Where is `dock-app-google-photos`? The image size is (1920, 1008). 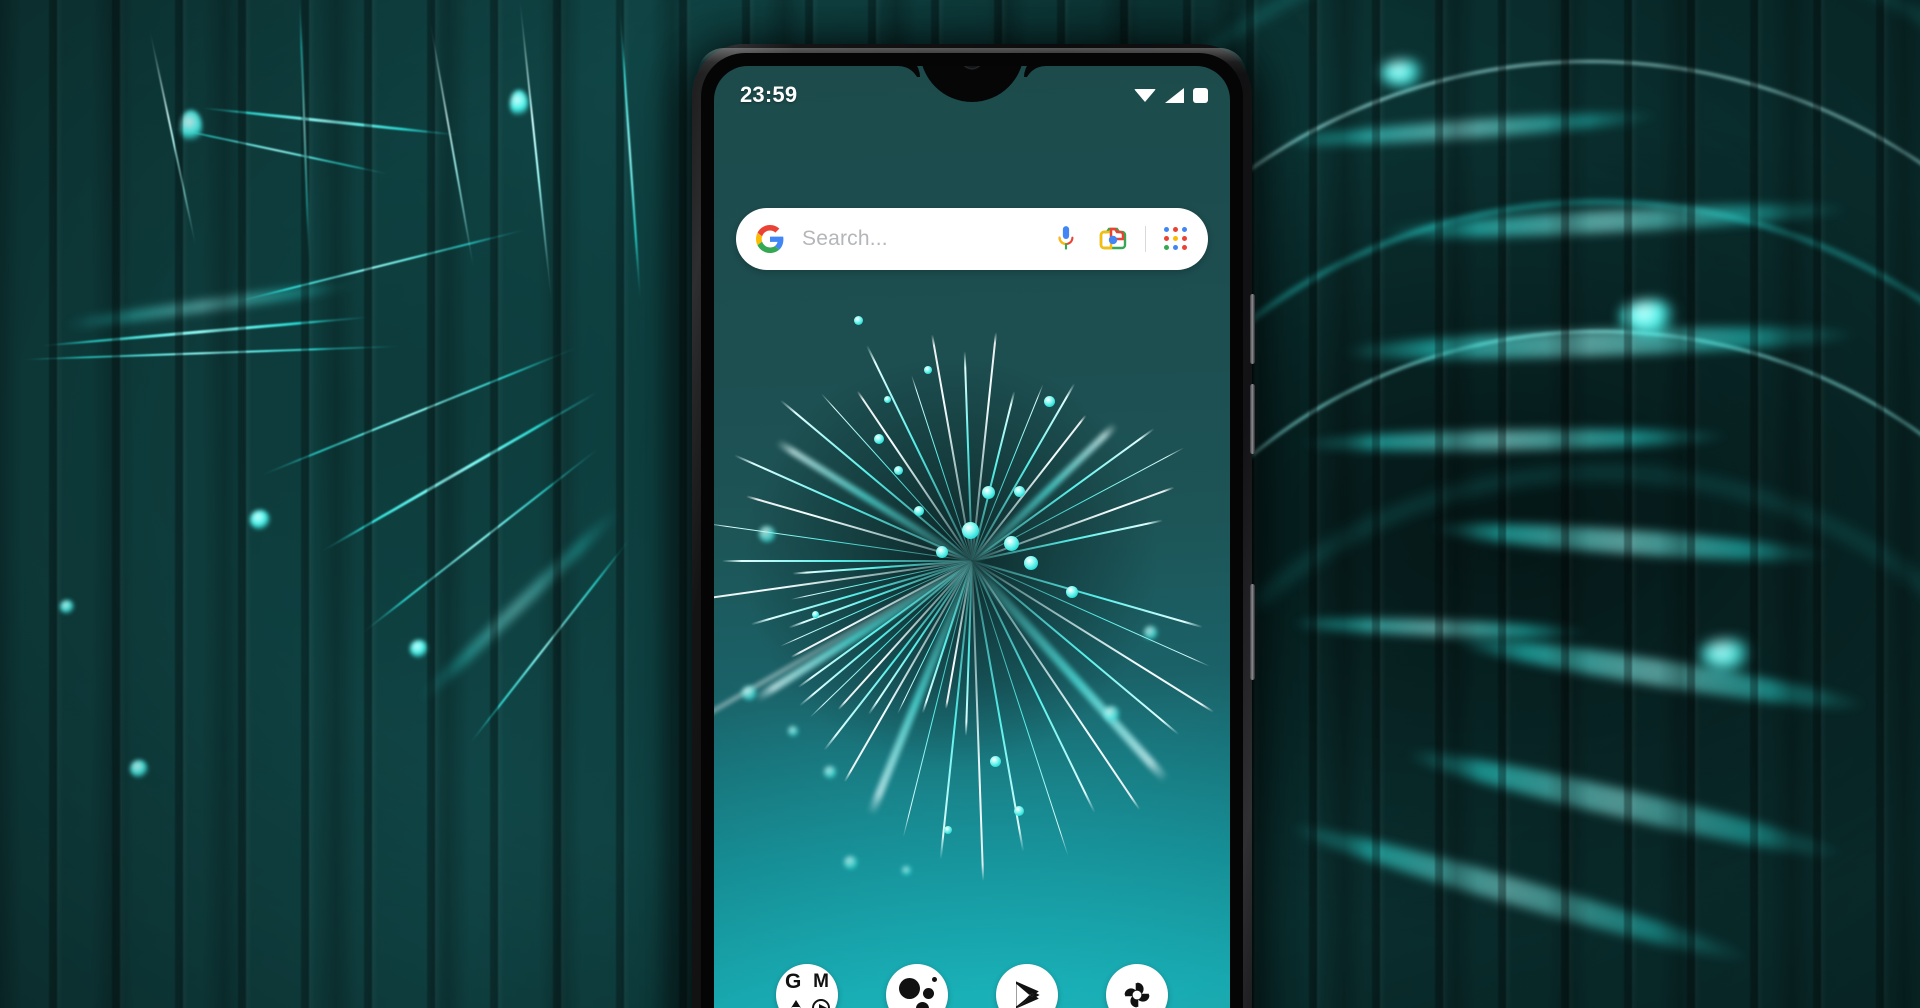
dock-app-google-photos is located at coordinates (1137, 986).